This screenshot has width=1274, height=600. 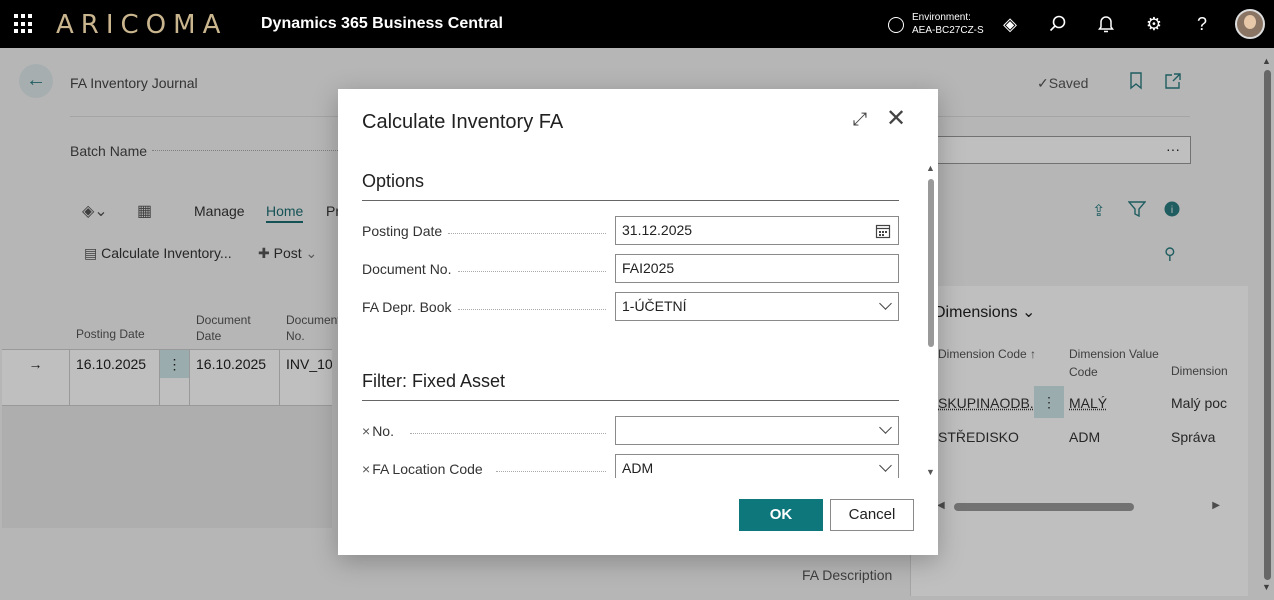 What do you see at coordinates (1154, 24) in the screenshot?
I see `gear-icon: ⚙` at bounding box center [1154, 24].